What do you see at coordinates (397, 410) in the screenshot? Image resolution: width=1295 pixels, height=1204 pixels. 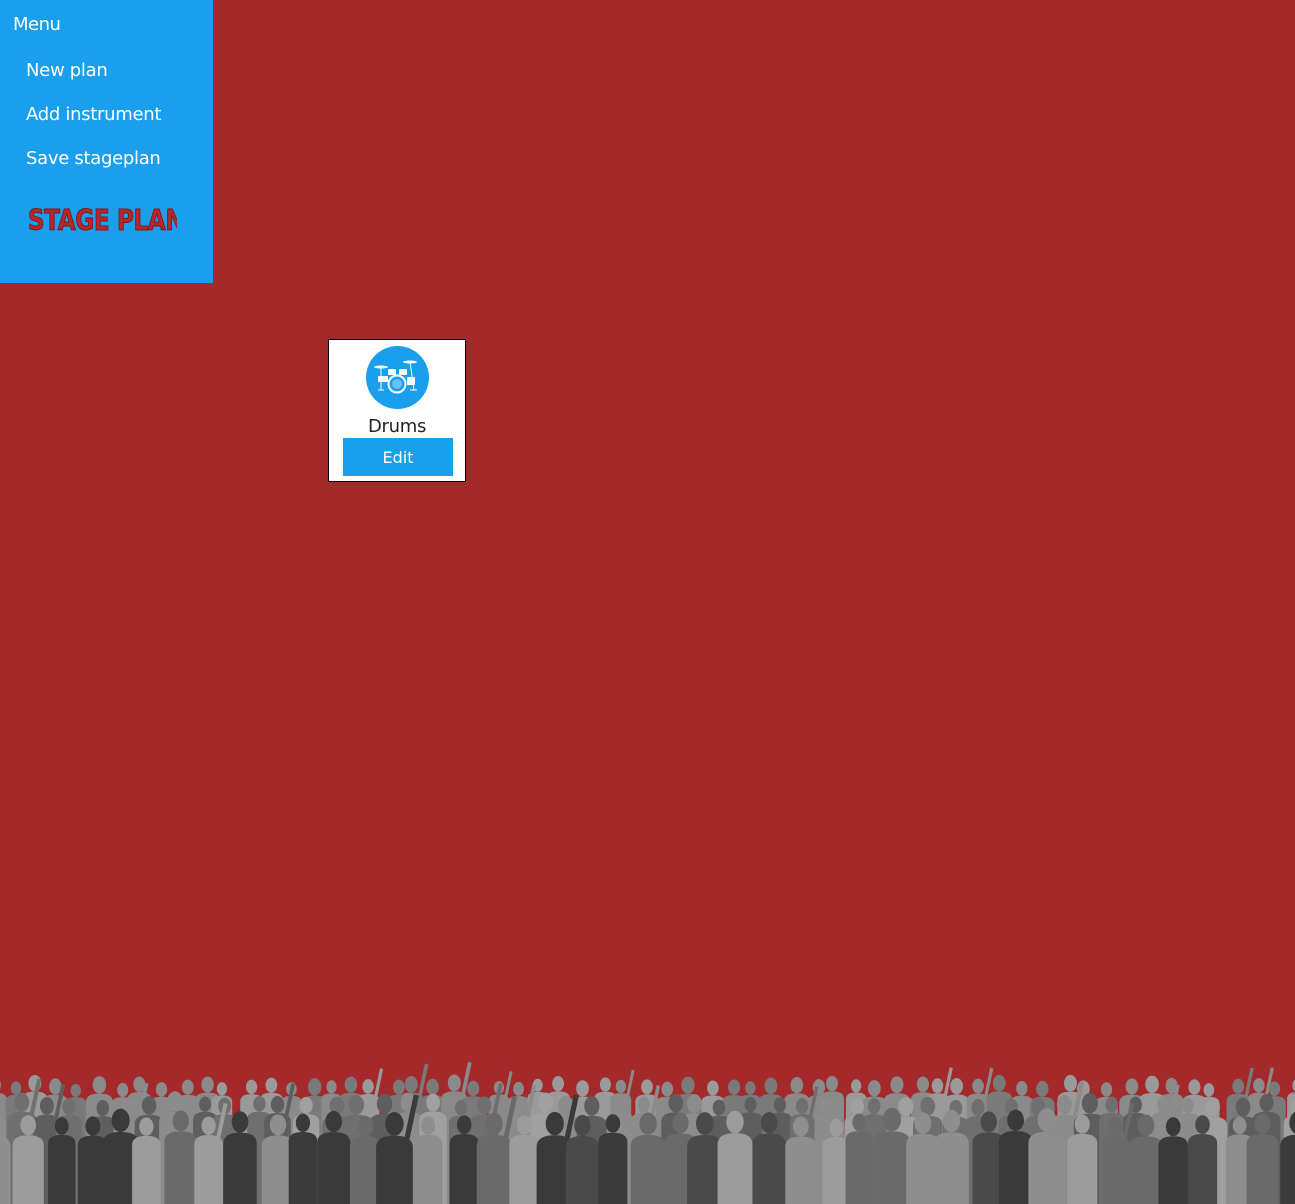 I see `instrument-card-drums: Drums Edit` at bounding box center [397, 410].